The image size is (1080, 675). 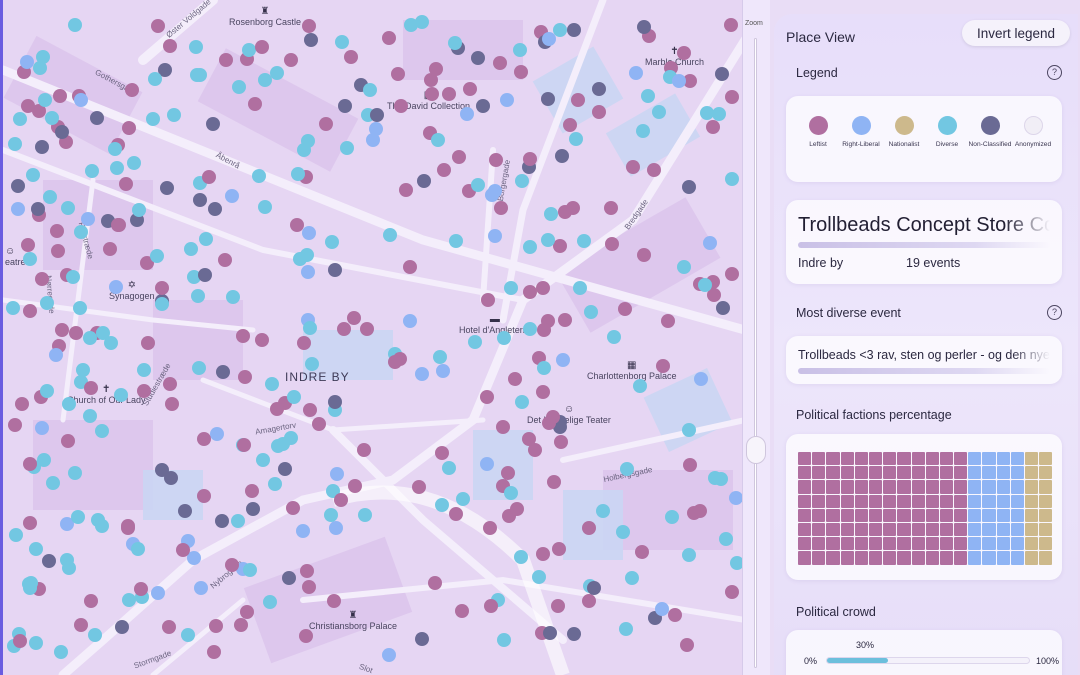 What do you see at coordinates (924, 371) in the screenshot?
I see `event-name-scrollbar` at bounding box center [924, 371].